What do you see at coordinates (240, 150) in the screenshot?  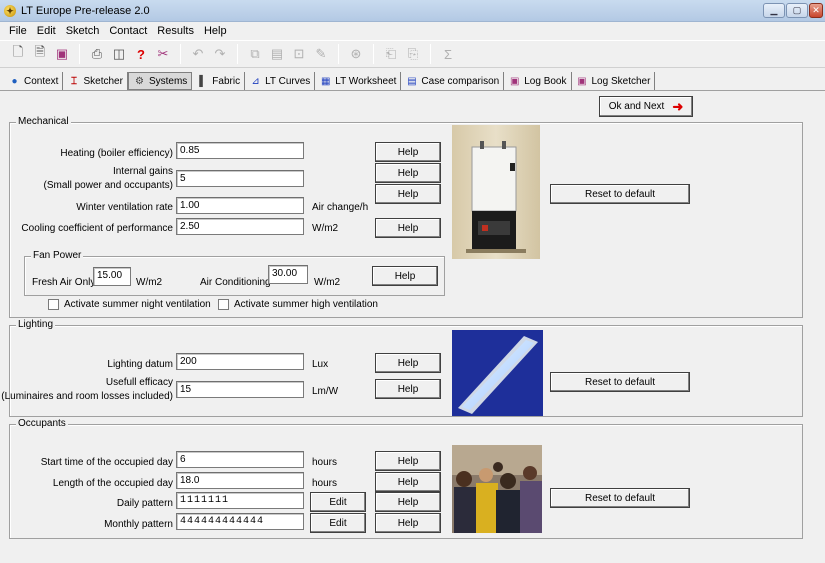 I see `heating-field: 0.85` at bounding box center [240, 150].